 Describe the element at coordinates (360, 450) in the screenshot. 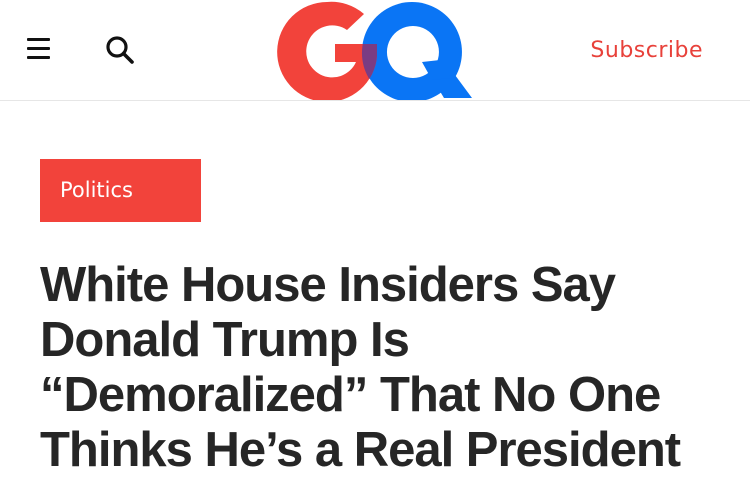

I see `headline-line: Thinks He’s a Real President` at that location.